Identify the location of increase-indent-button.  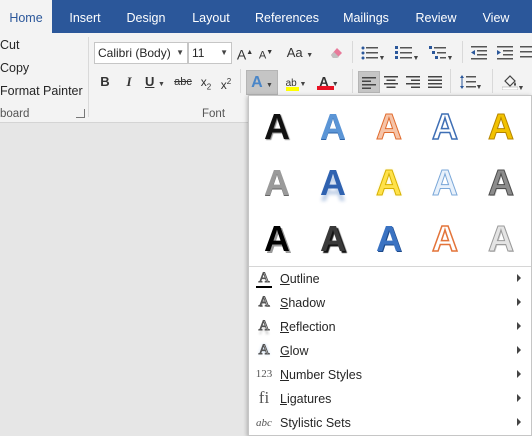
(505, 53).